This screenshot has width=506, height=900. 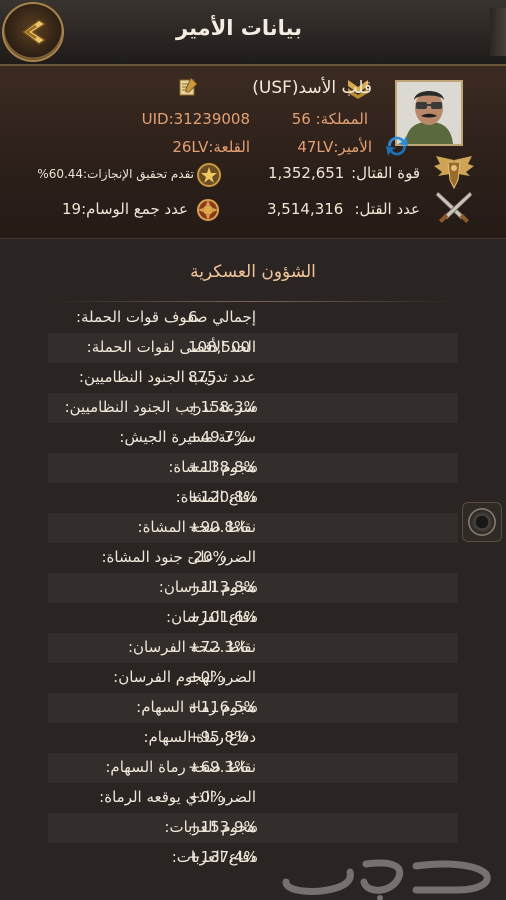 What do you see at coordinates (253, 528) in the screenshot?
I see `stat-row: نقاط صحة المشاة: +90.8%` at bounding box center [253, 528].